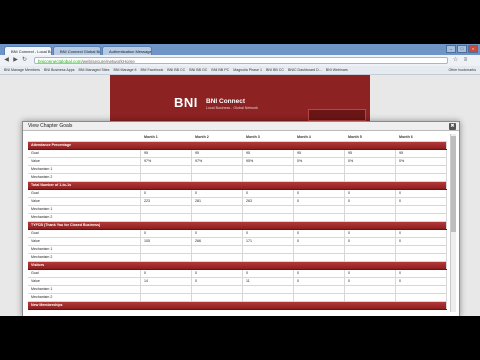  What do you see at coordinates (198, 70) in the screenshot?
I see `bookmark-item: BNI BB OC` at bounding box center [198, 70].